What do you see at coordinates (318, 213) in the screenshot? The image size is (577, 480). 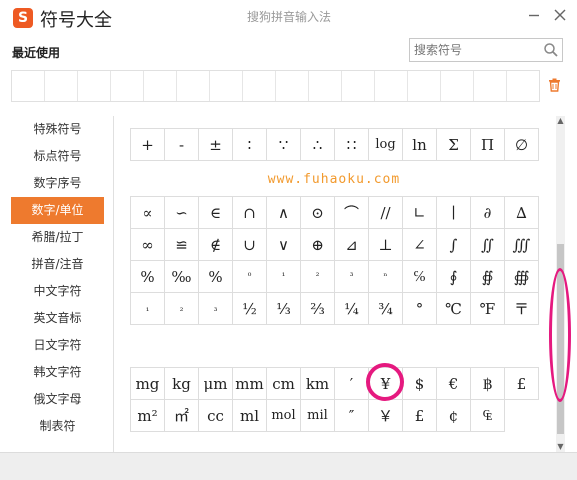 I see `symbol-cell: ⊙` at bounding box center [318, 213].